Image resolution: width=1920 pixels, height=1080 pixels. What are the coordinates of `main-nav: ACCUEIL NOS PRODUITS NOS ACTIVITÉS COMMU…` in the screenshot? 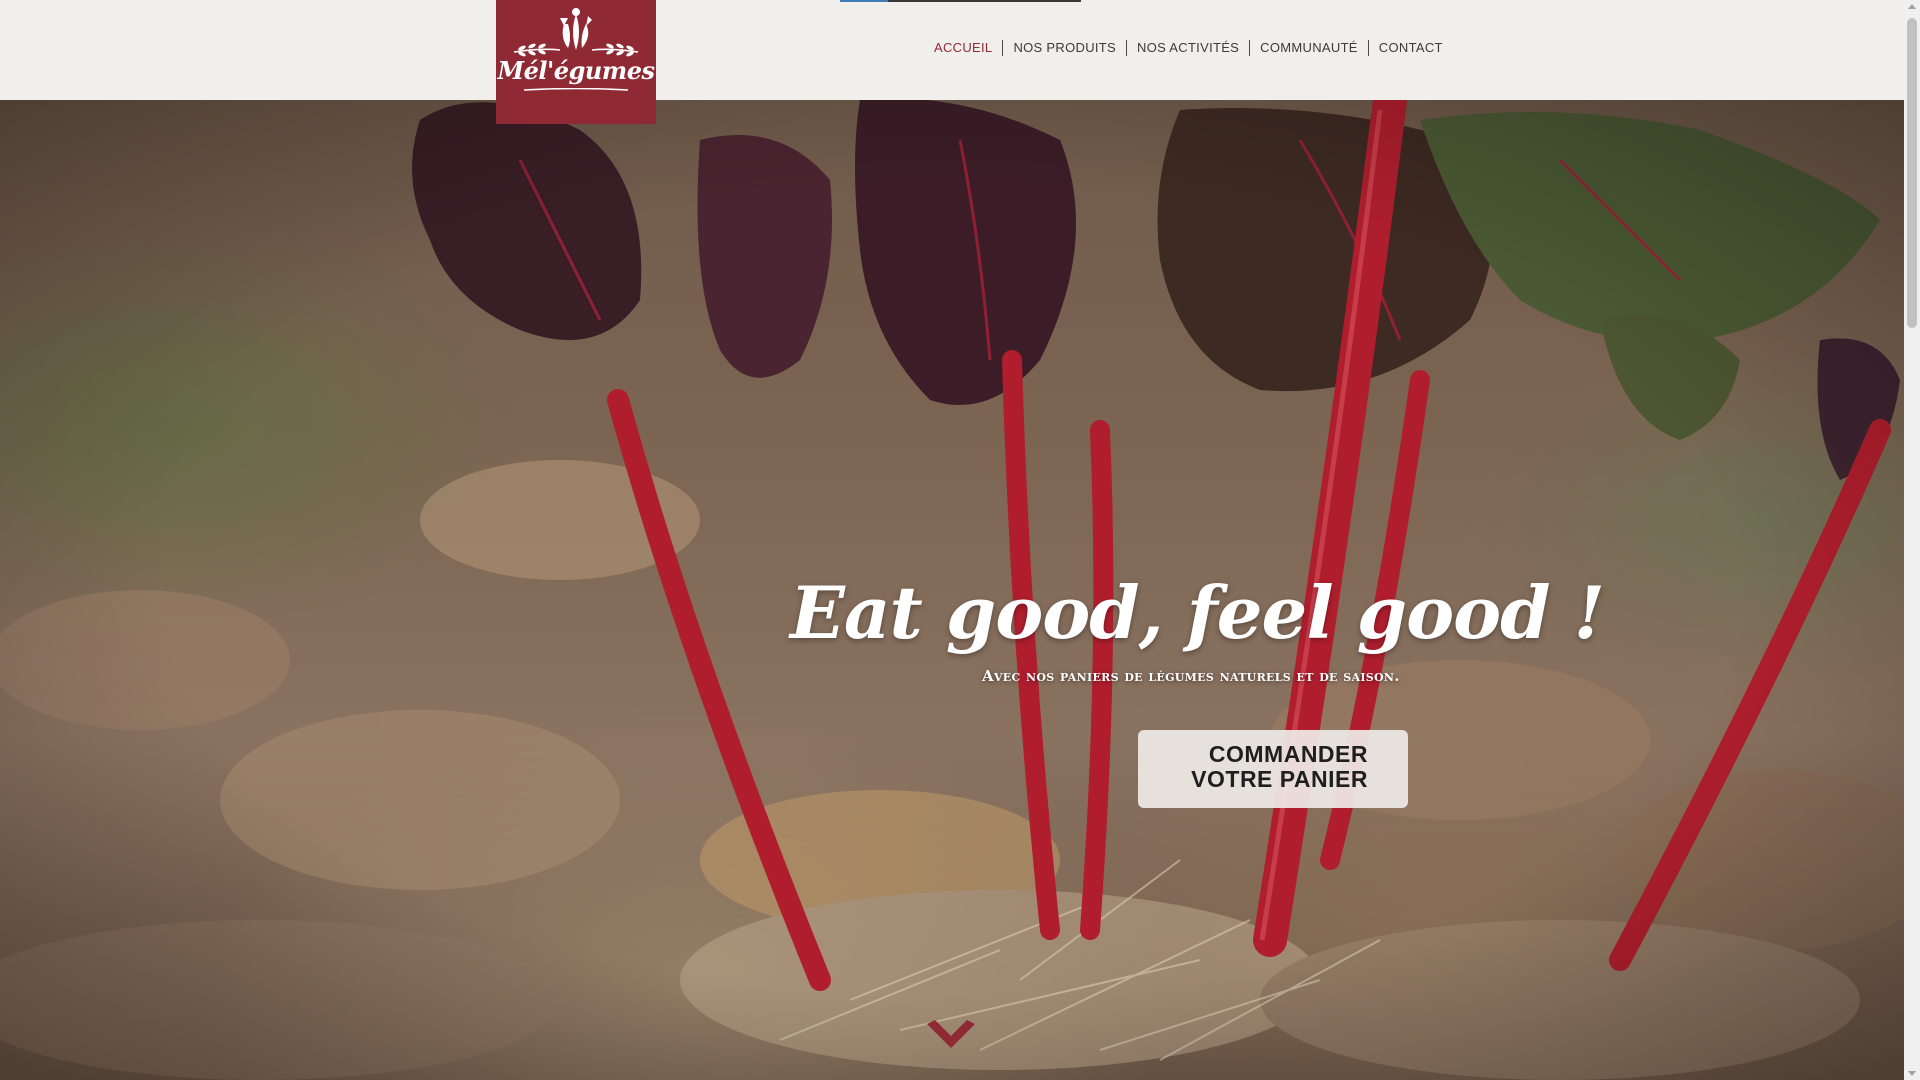 It's located at (1188, 48).